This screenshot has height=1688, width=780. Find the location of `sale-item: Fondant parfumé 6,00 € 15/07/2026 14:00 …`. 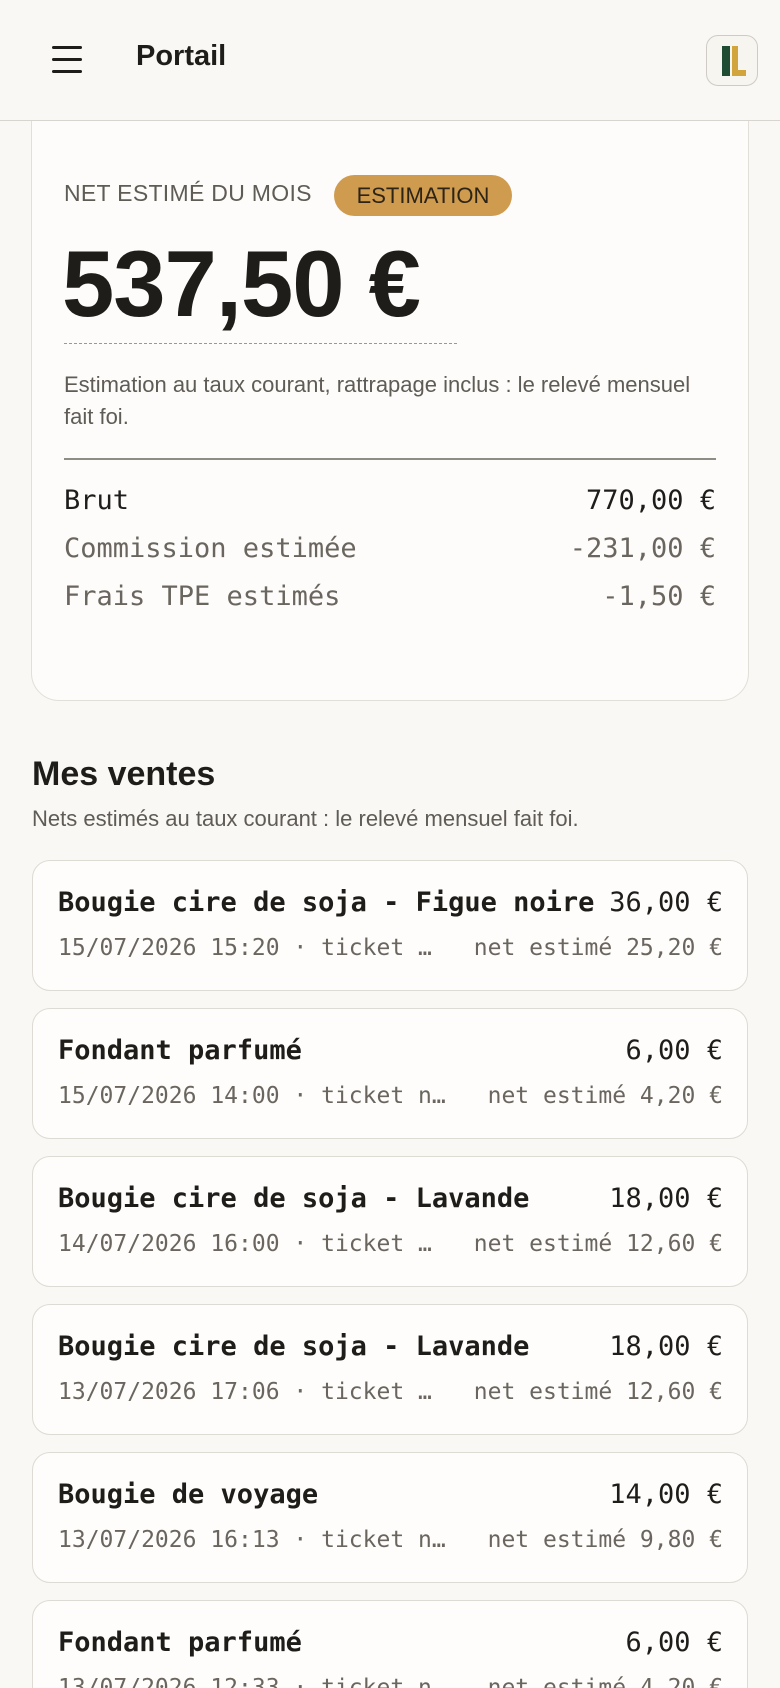

sale-item: Fondant parfumé 6,00 € 15/07/2026 14:00 … is located at coordinates (390, 1073).